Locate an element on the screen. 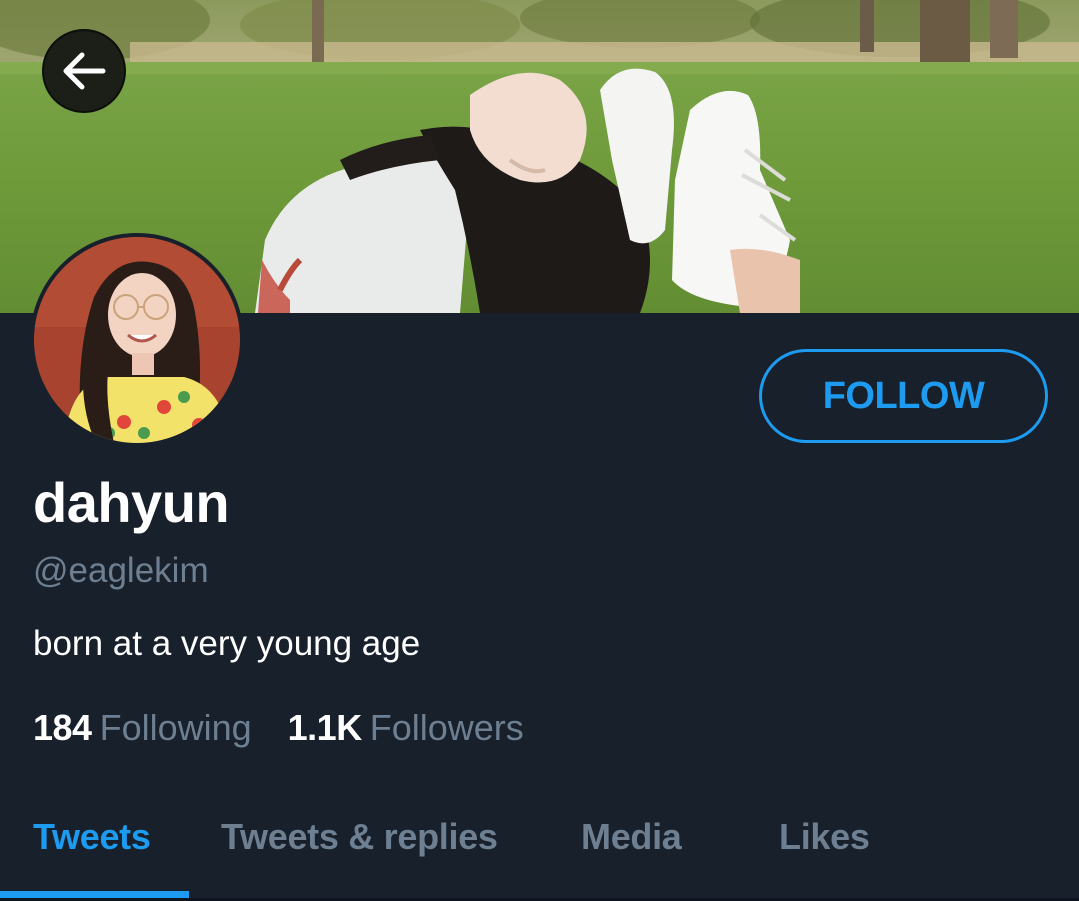 Image resolution: width=1079 pixels, height=901 pixels. followers-count: 1.1K is located at coordinates (325, 727).